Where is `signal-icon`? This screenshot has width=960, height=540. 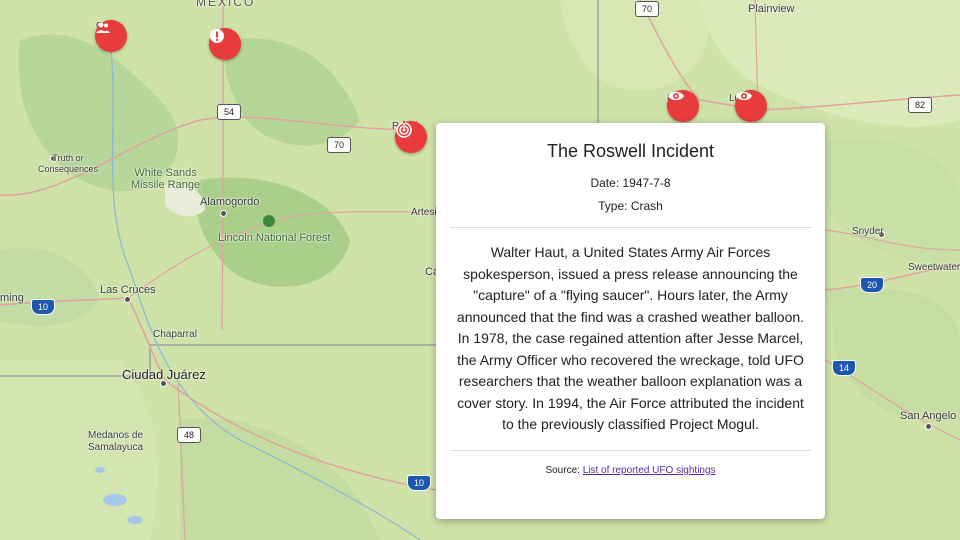
signal-icon is located at coordinates (404, 129).